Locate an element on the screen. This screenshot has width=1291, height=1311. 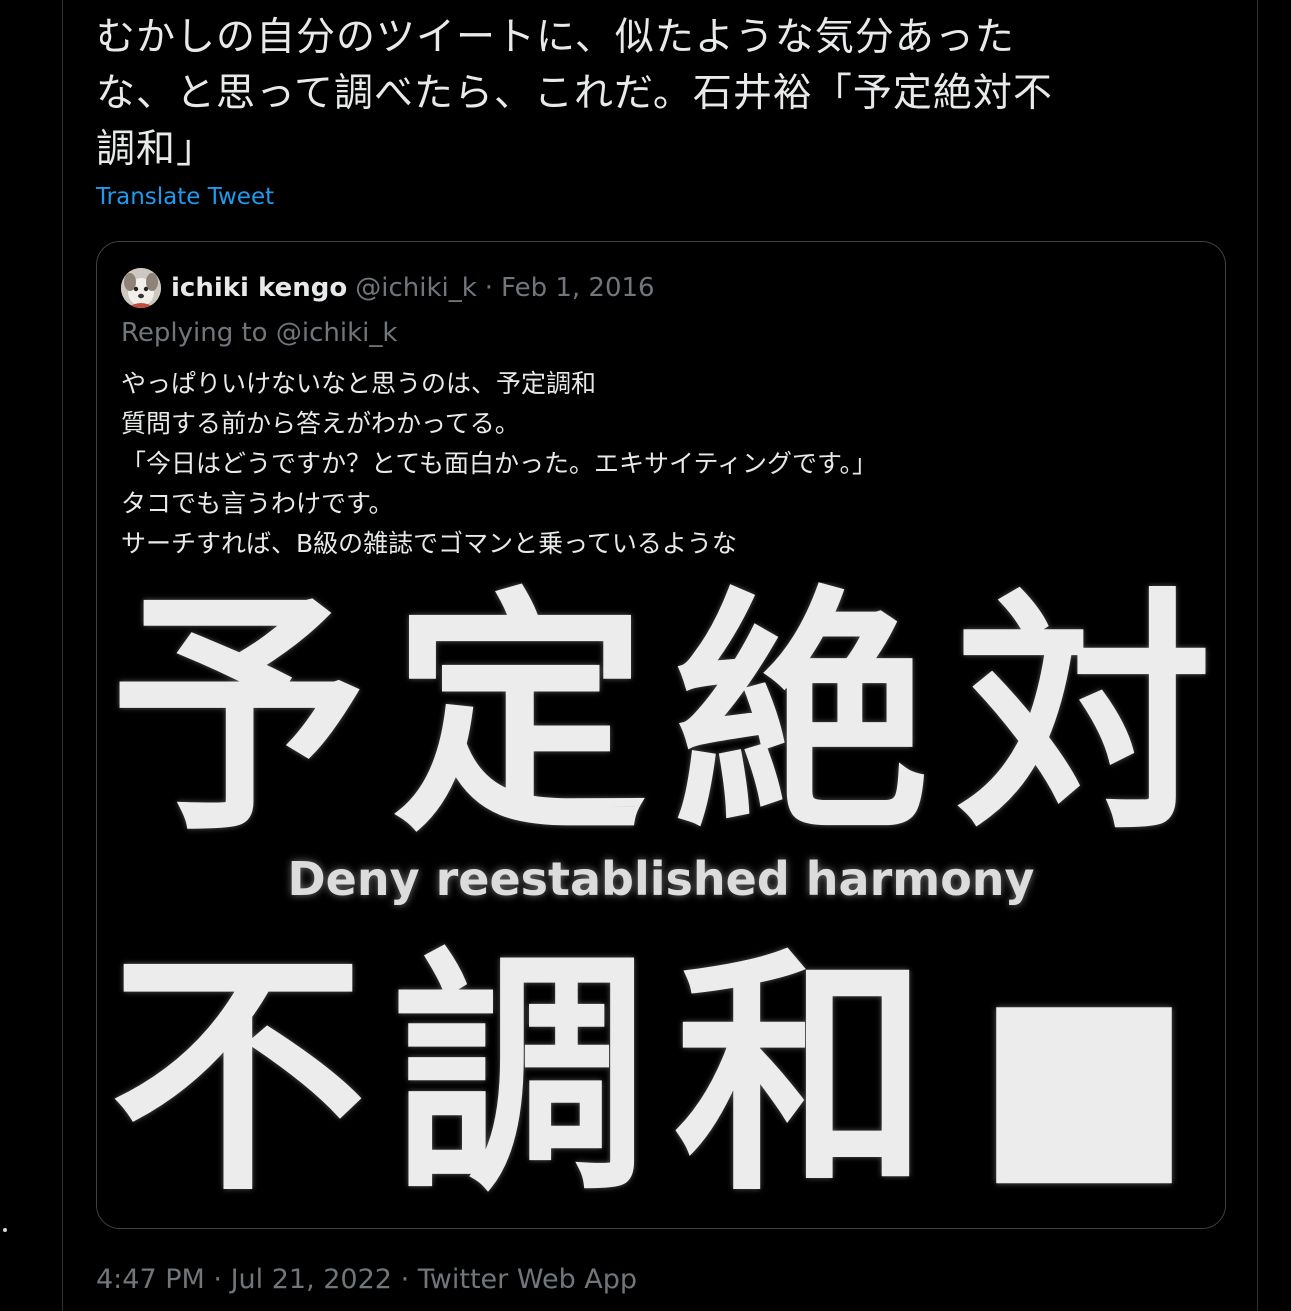
quoted-body-line: サーチすれば、B級の雑誌でゴマンと乗っているような is located at coordinates (429, 543).